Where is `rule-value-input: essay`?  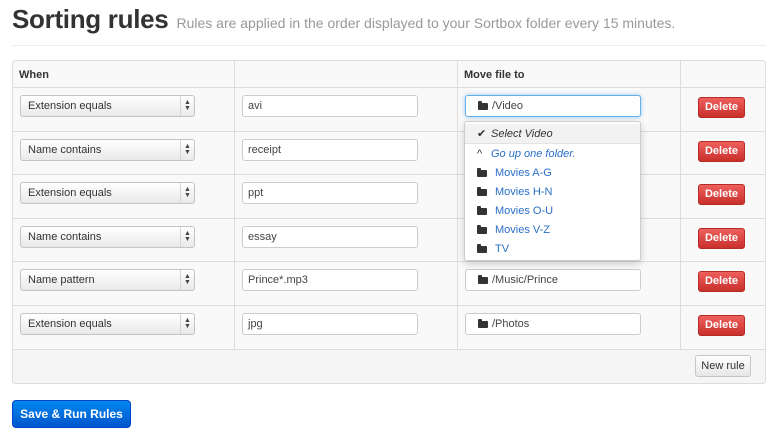 rule-value-input: essay is located at coordinates (330, 237).